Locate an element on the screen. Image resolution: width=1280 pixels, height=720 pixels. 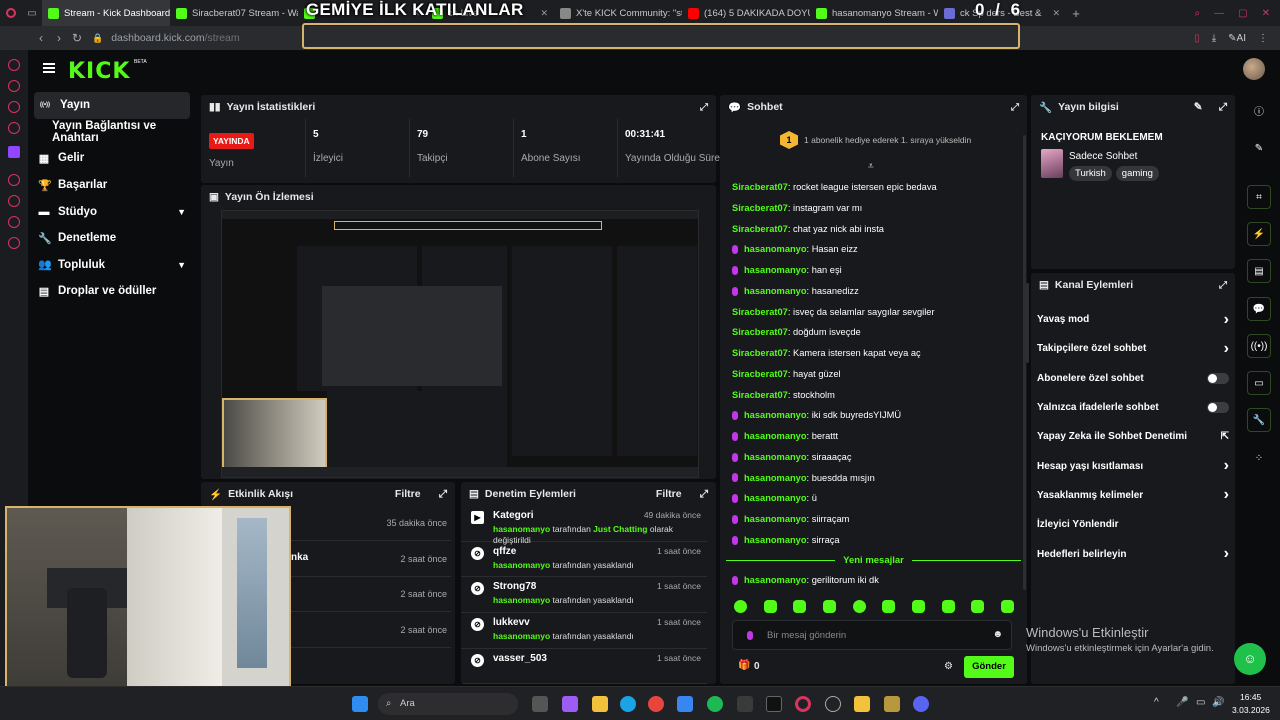
network-icon: ▭ is located at coordinates (1200, 702).